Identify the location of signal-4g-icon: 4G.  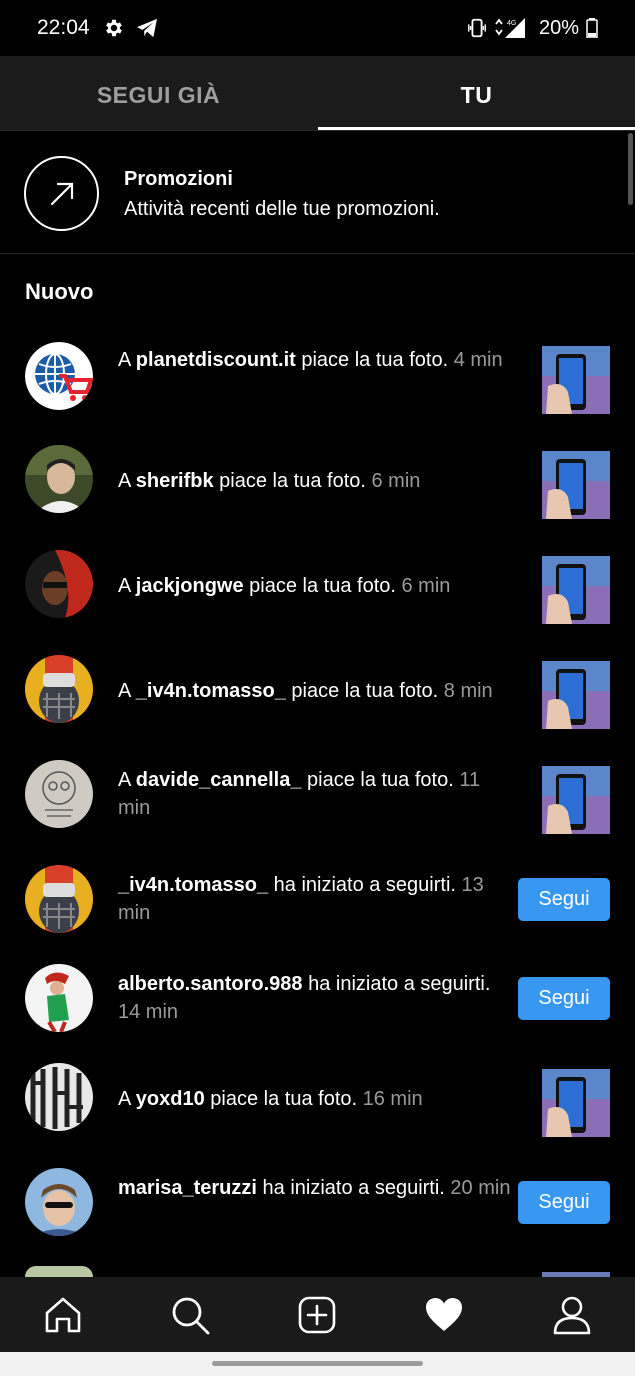
(510, 28).